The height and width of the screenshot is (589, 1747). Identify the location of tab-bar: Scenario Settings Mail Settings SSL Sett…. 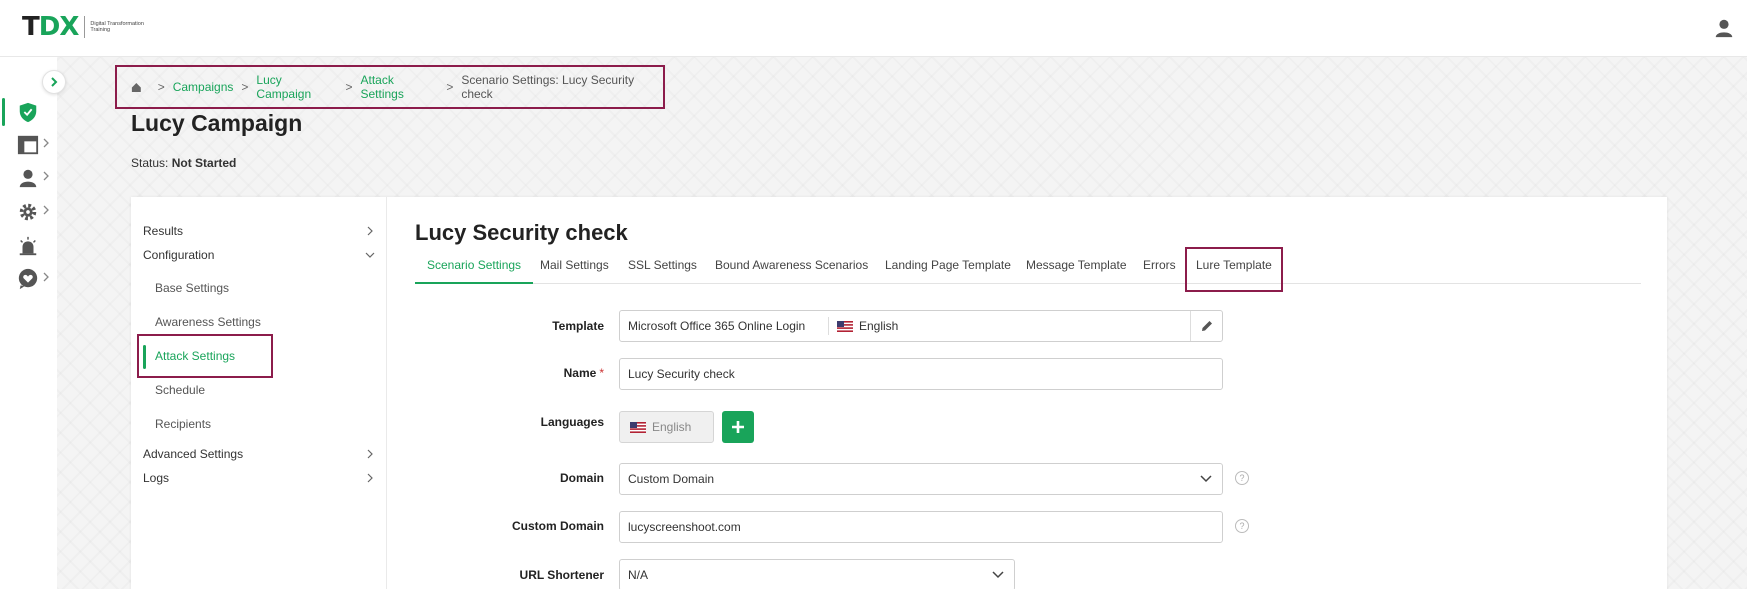
(1028, 265).